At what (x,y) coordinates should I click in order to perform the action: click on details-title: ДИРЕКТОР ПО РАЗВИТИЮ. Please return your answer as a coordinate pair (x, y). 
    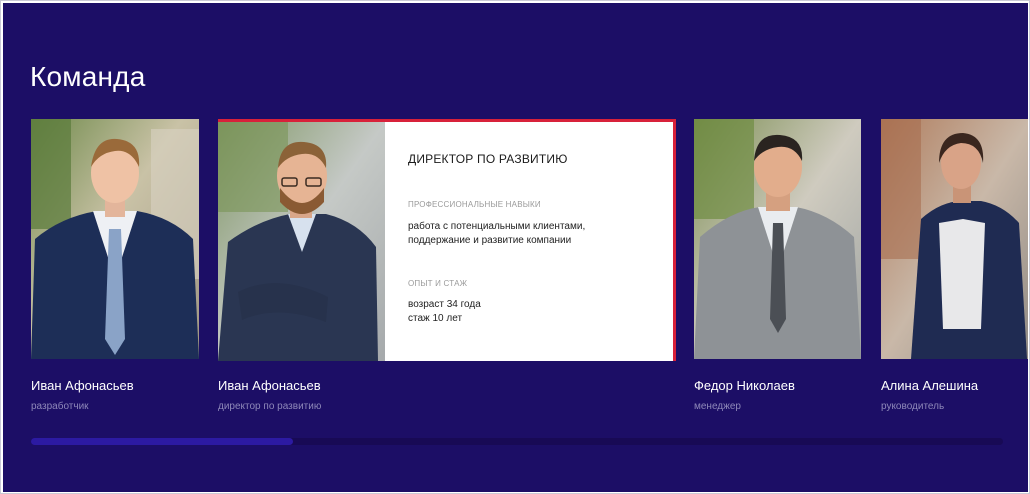
    Looking at the image, I should click on (488, 159).